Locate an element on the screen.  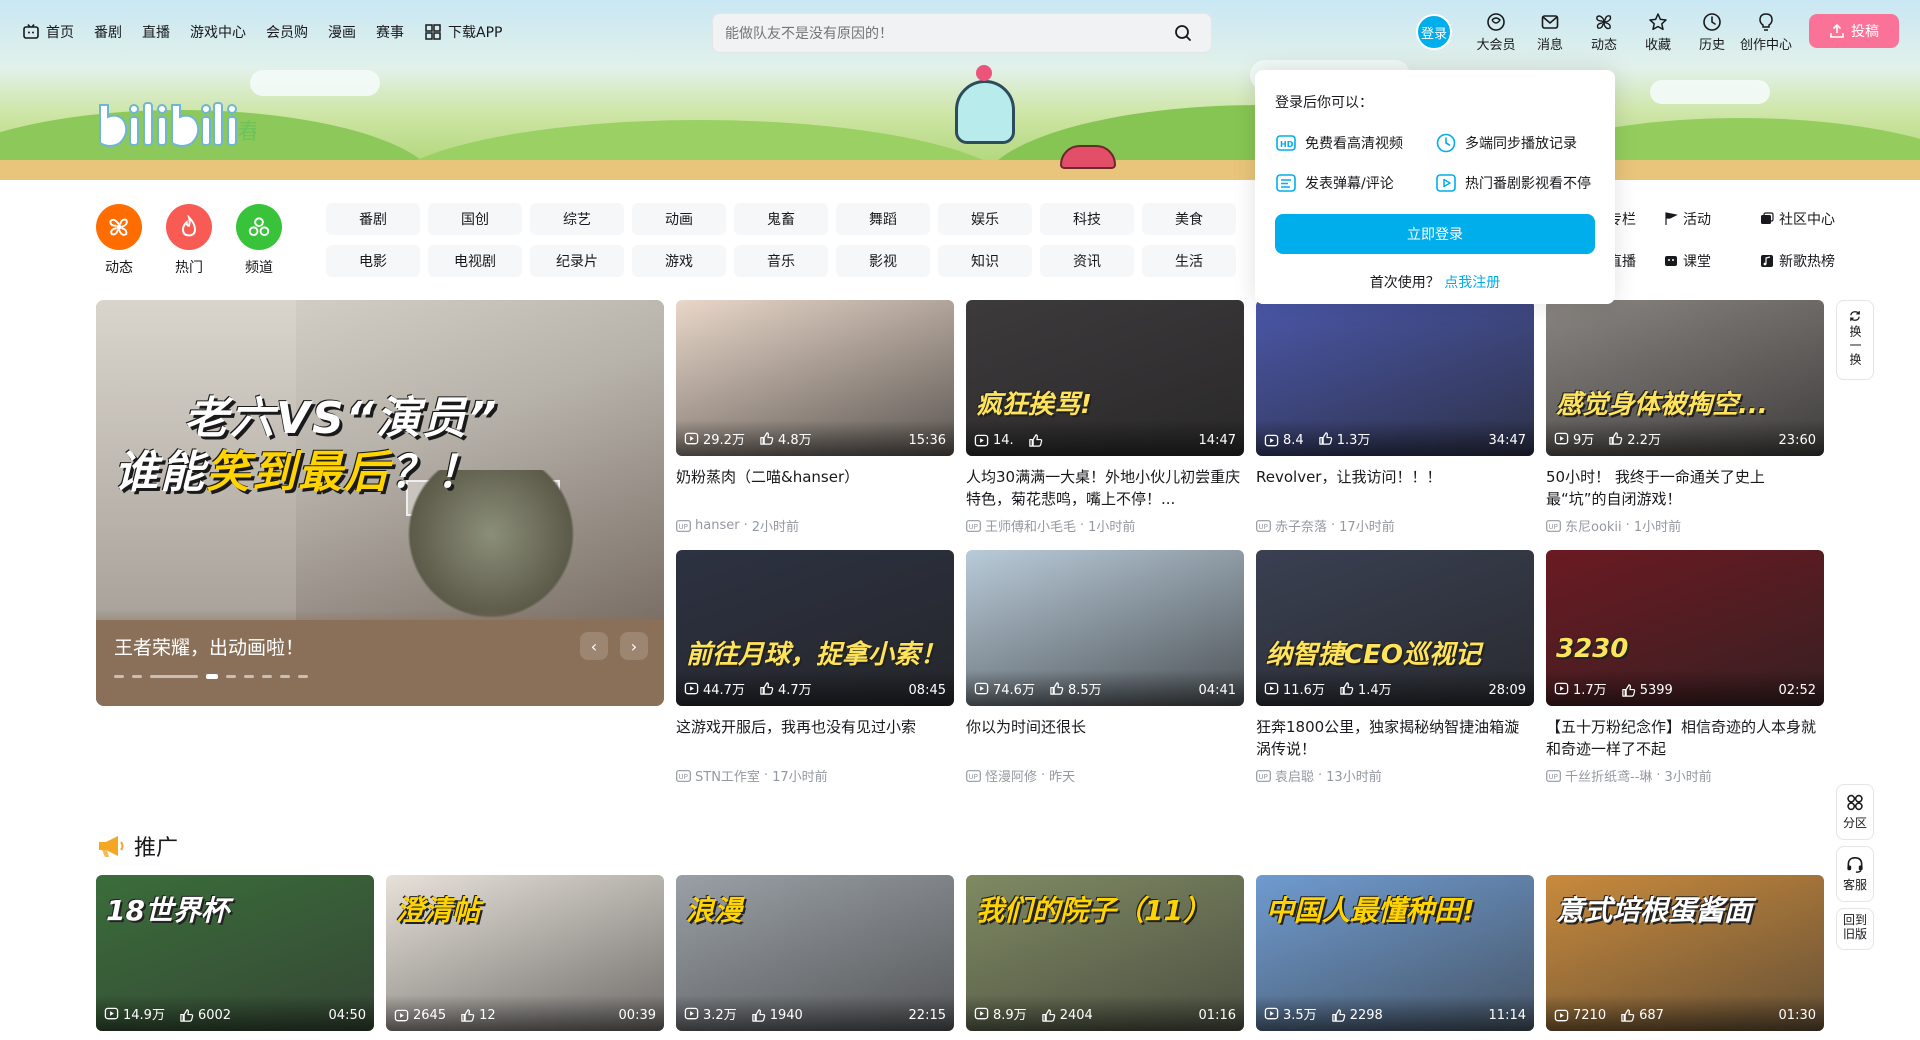
promo-card: 澄清帖 2645 12 00:39 is located at coordinates (525, 953).